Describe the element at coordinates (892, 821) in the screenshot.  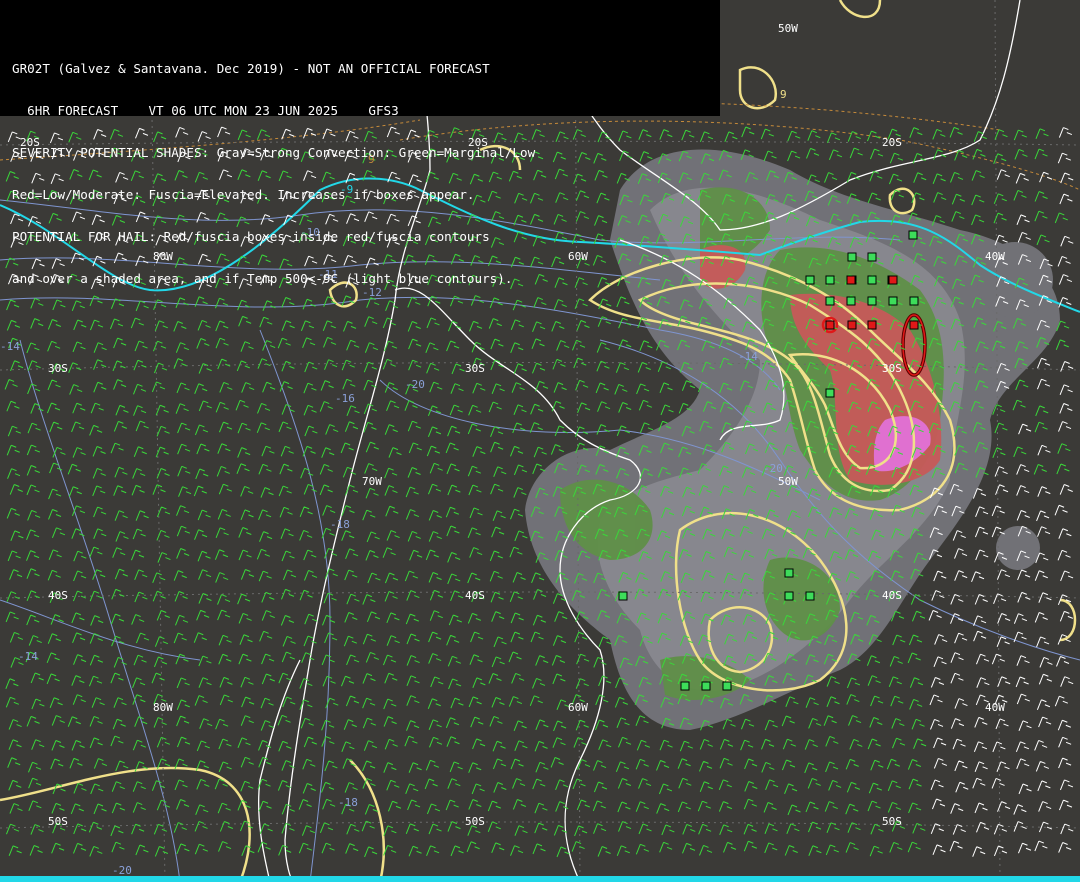
I see `lat-label-50s: 50S` at that location.